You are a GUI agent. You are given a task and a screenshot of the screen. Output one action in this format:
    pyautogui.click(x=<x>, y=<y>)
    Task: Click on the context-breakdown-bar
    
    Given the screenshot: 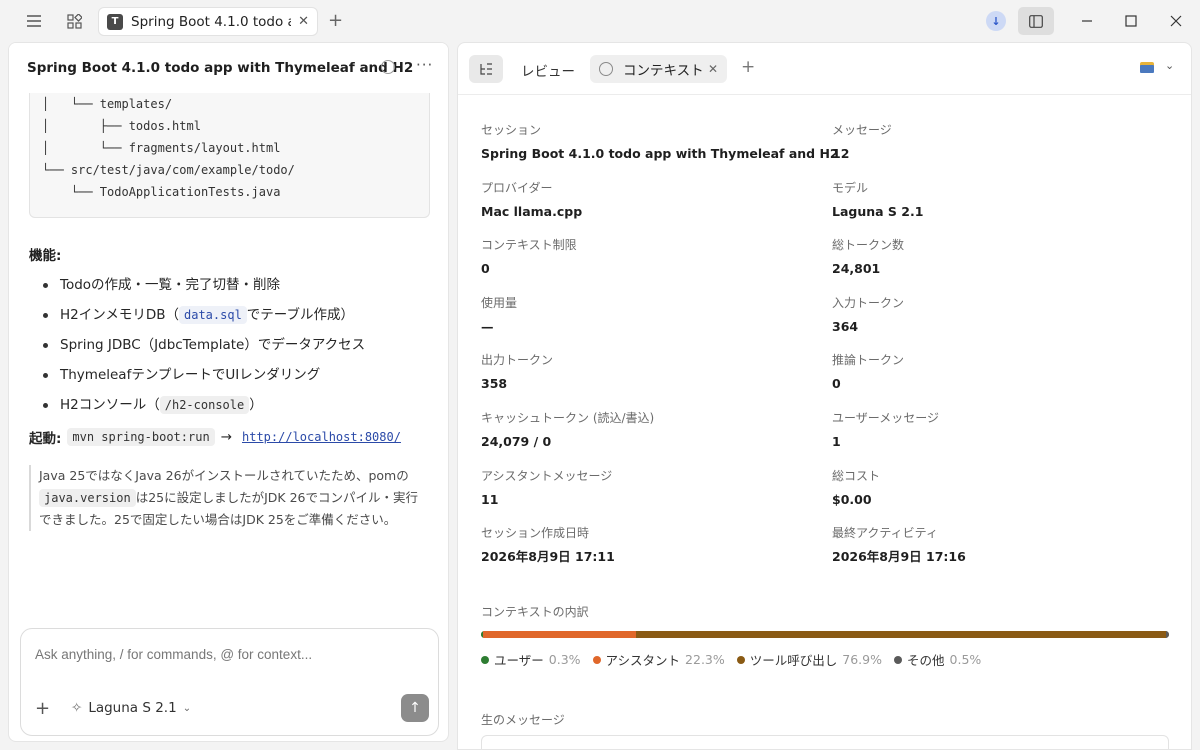 What is the action you would take?
    pyautogui.click(x=825, y=634)
    